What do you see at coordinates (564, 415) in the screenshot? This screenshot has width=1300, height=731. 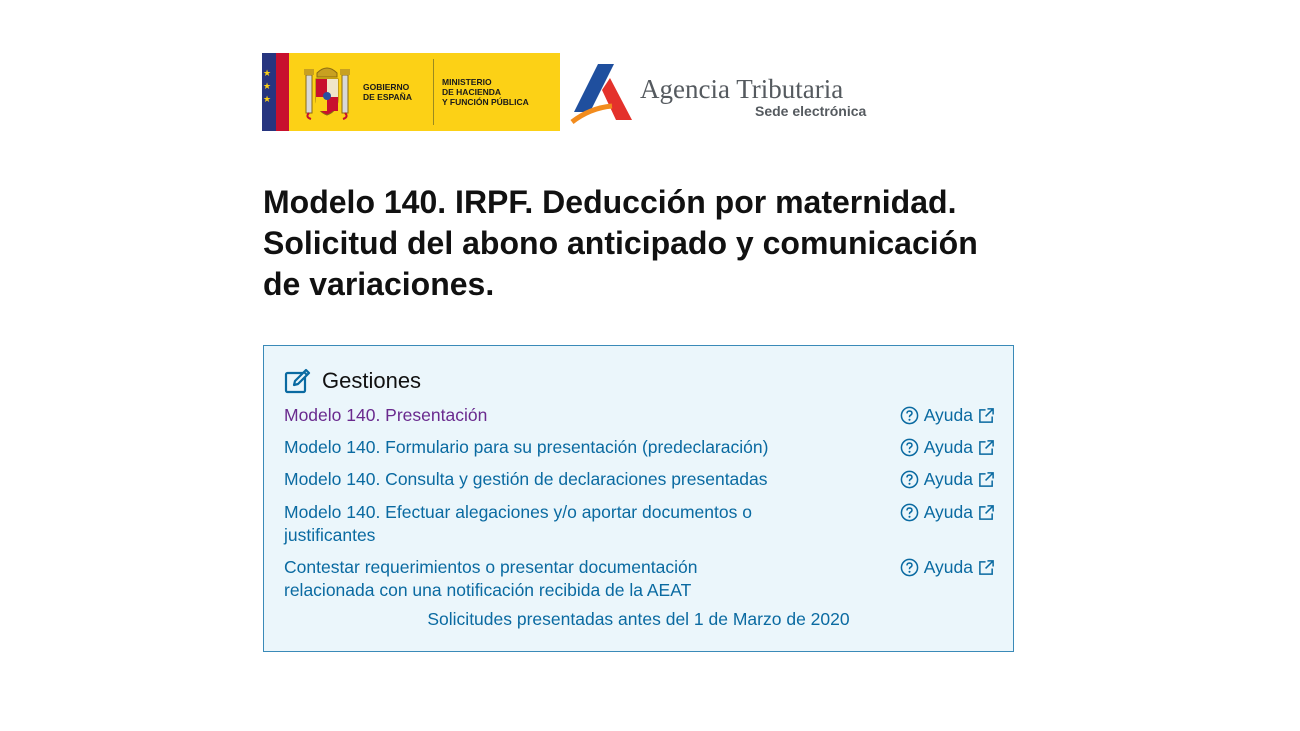 I see `presentacion-link: Modelo 140. Presentación` at bounding box center [564, 415].